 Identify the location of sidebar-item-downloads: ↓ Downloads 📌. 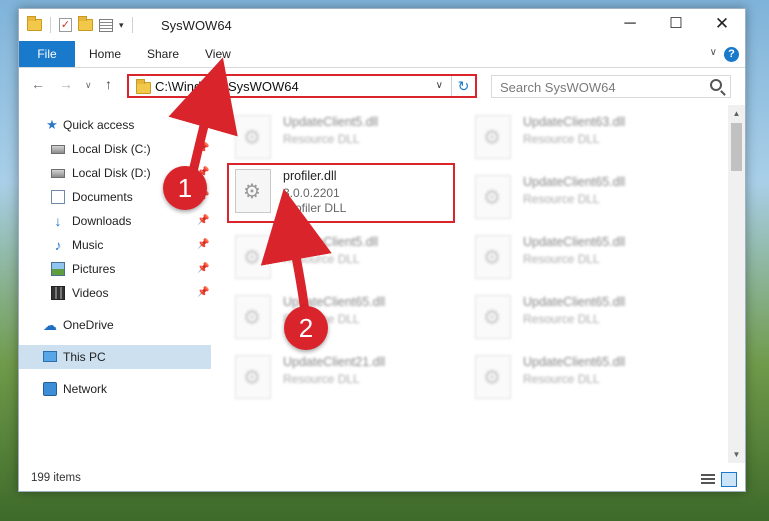
(115, 221).